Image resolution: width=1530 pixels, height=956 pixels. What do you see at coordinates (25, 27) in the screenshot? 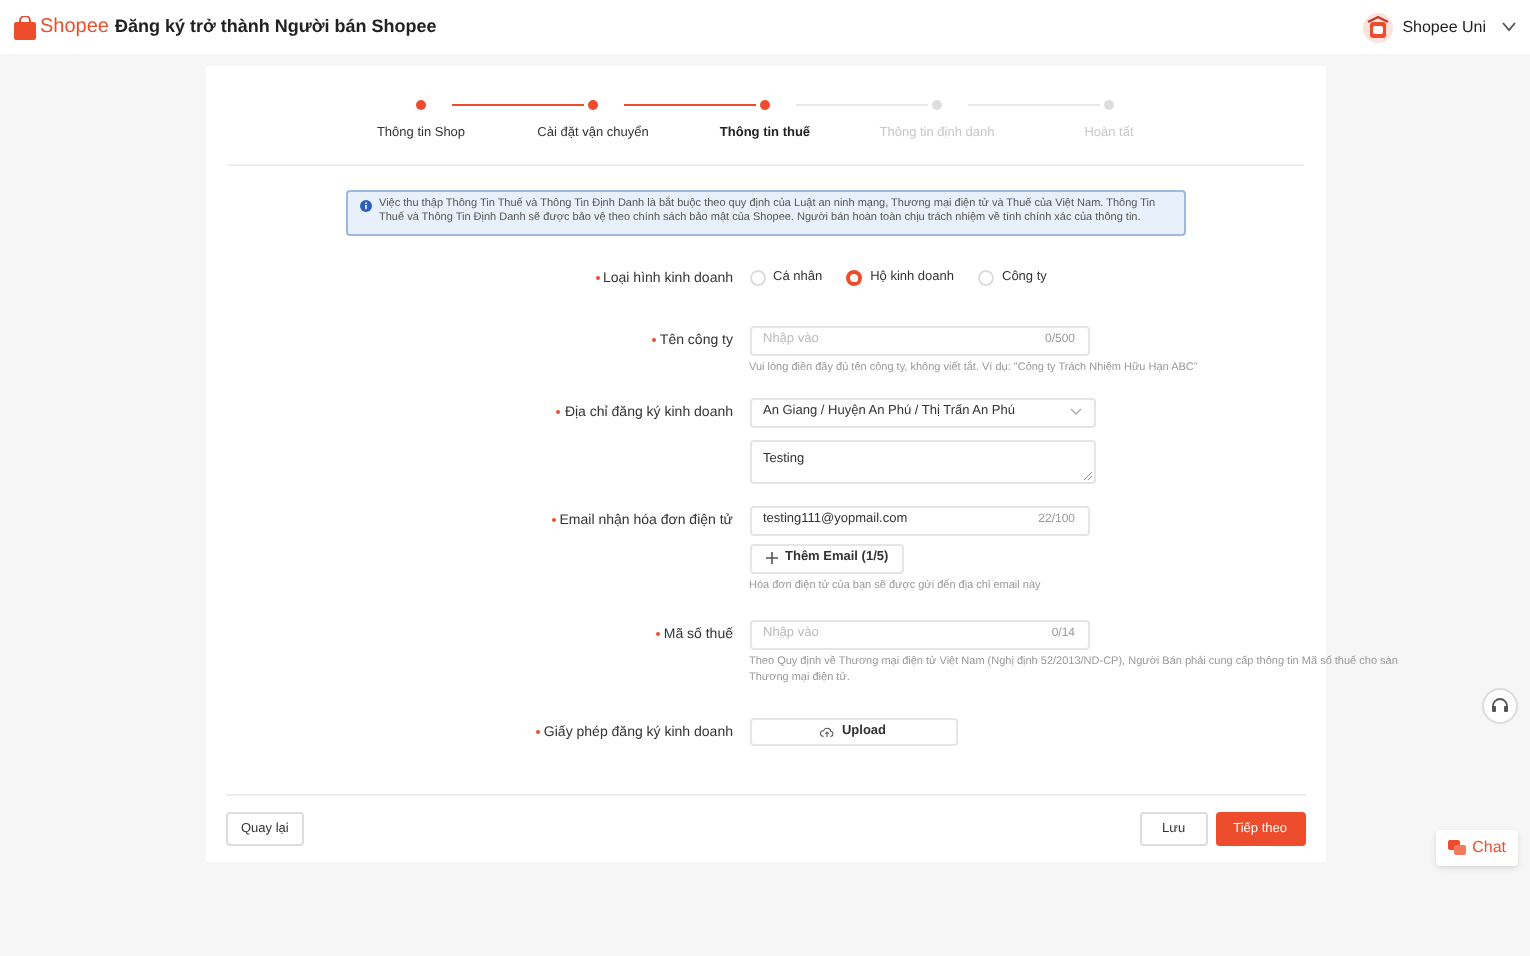
I see `shopping-bag-icon` at bounding box center [25, 27].